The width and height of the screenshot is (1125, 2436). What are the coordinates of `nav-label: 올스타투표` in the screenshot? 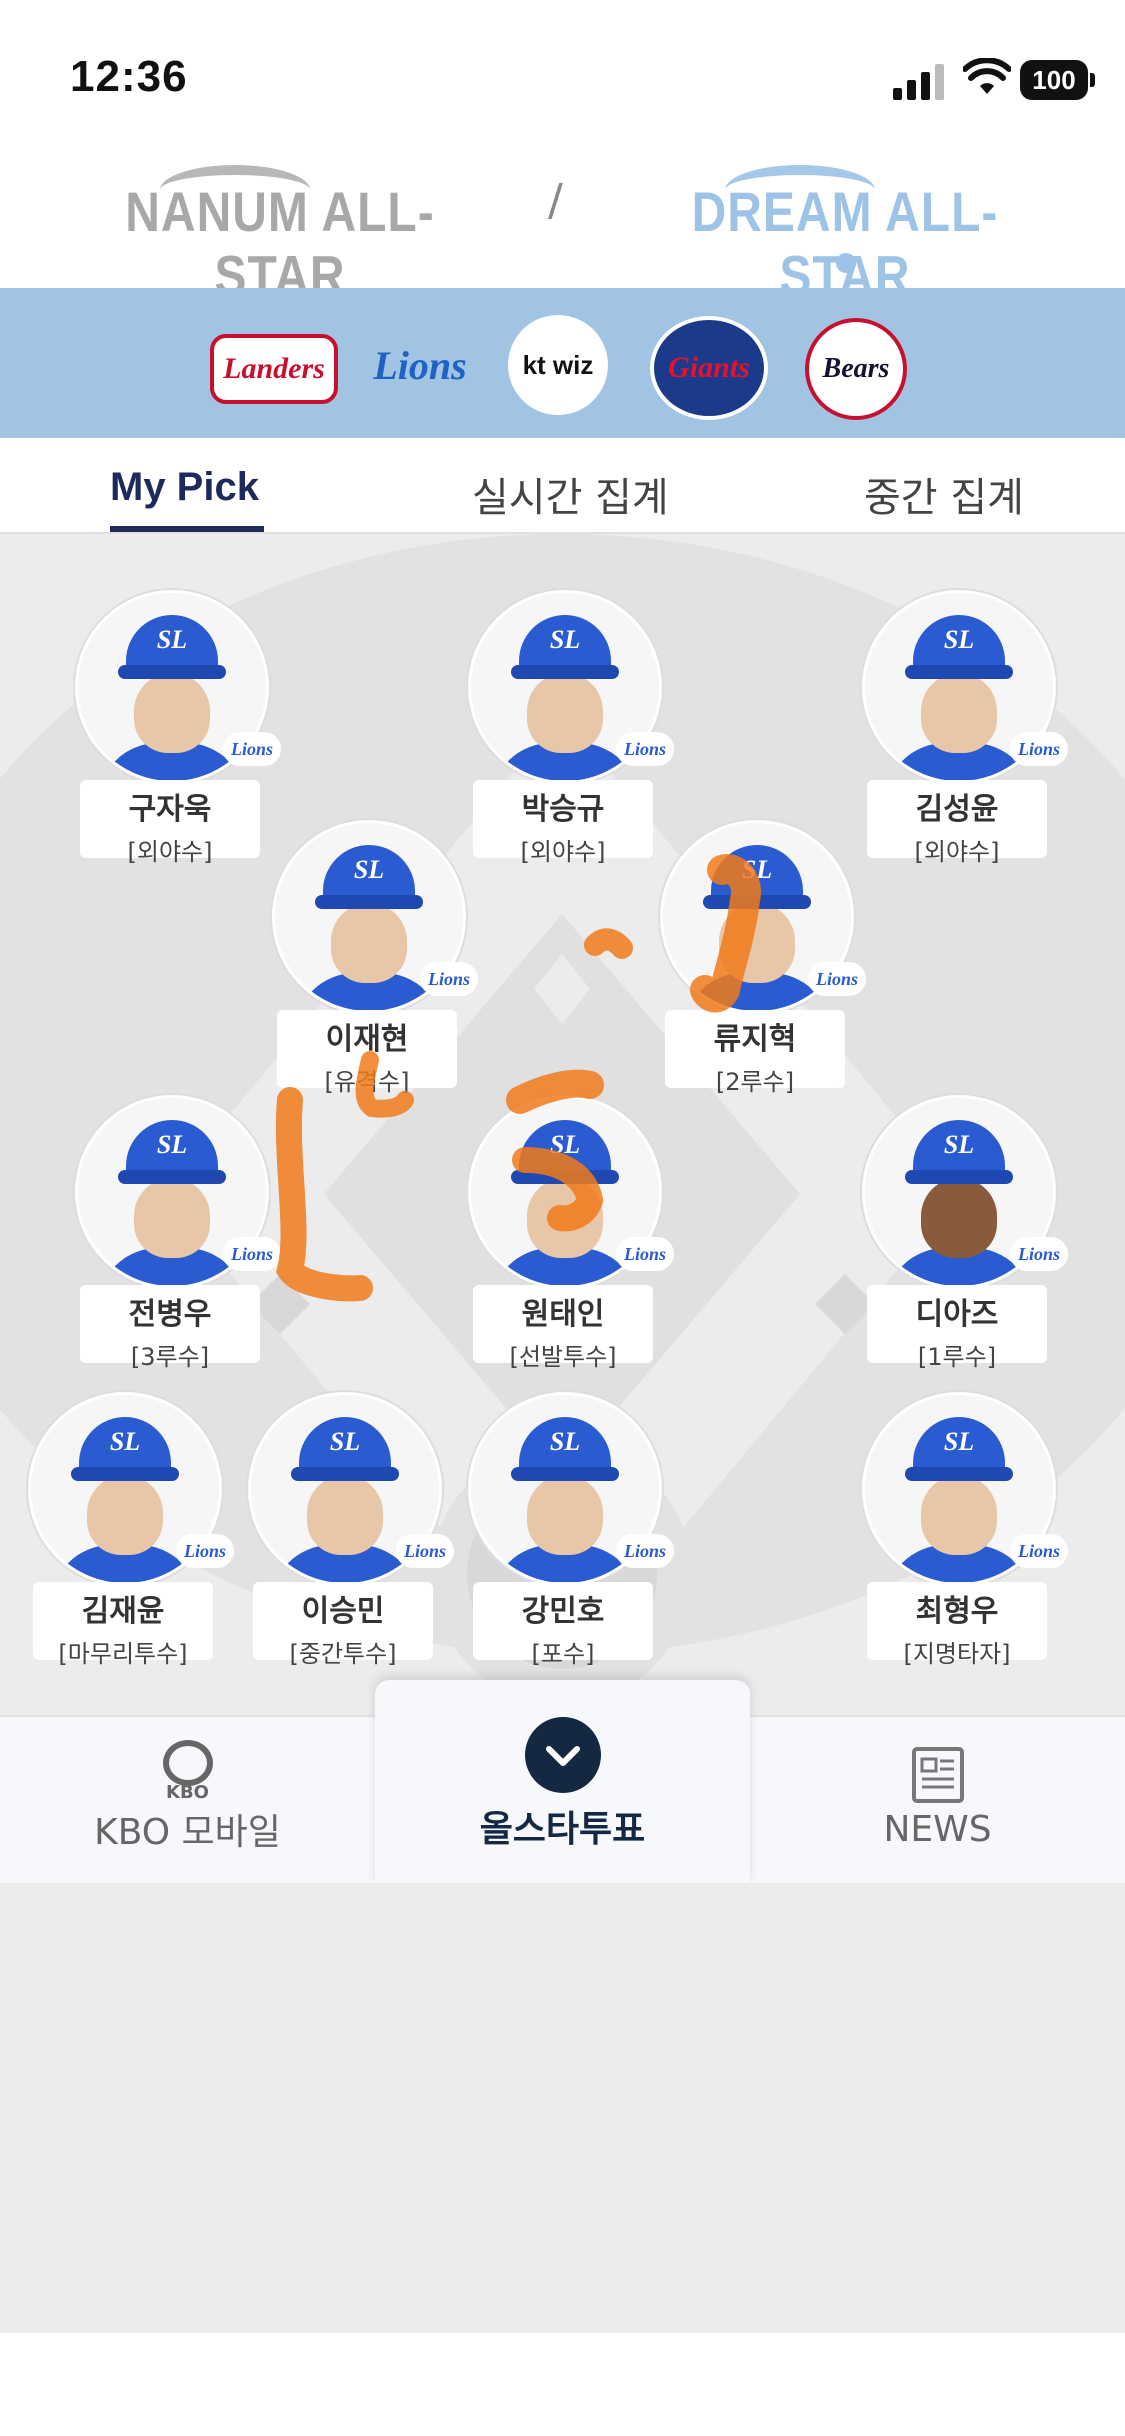 It's located at (562, 1829).